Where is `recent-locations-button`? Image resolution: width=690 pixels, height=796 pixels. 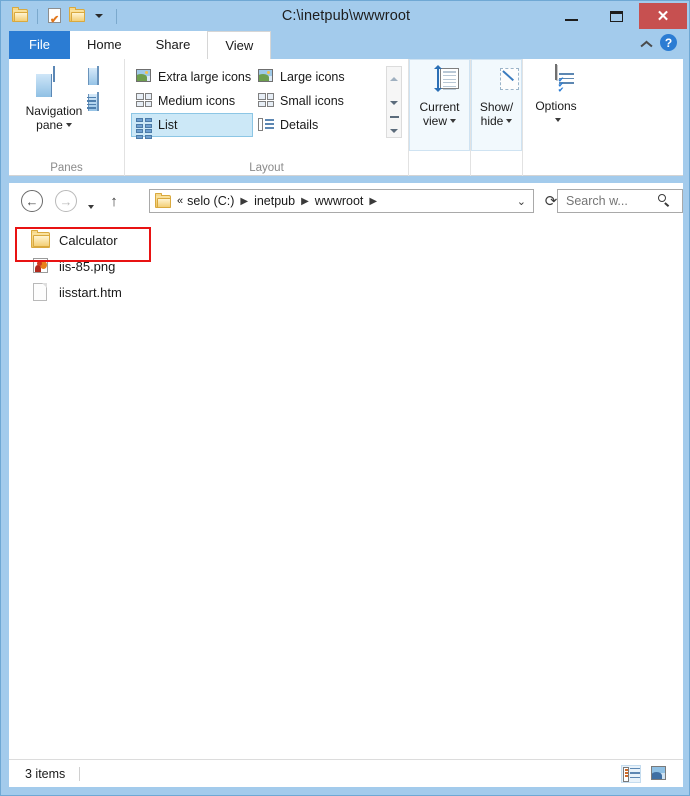 recent-locations-button is located at coordinates (89, 207).